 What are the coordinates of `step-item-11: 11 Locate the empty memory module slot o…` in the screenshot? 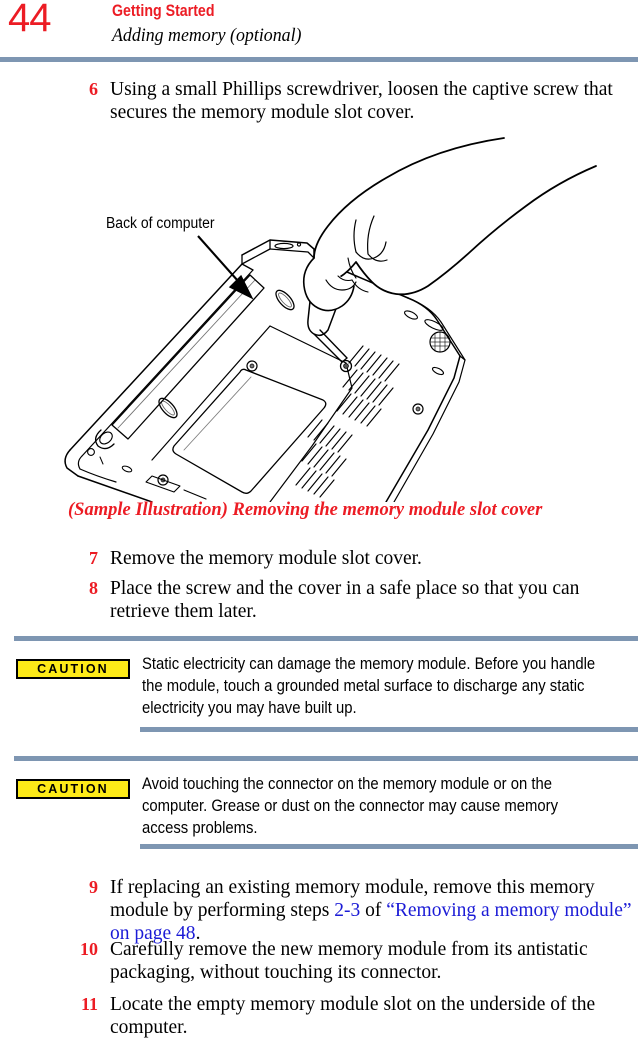 It's located at (347, 1016).